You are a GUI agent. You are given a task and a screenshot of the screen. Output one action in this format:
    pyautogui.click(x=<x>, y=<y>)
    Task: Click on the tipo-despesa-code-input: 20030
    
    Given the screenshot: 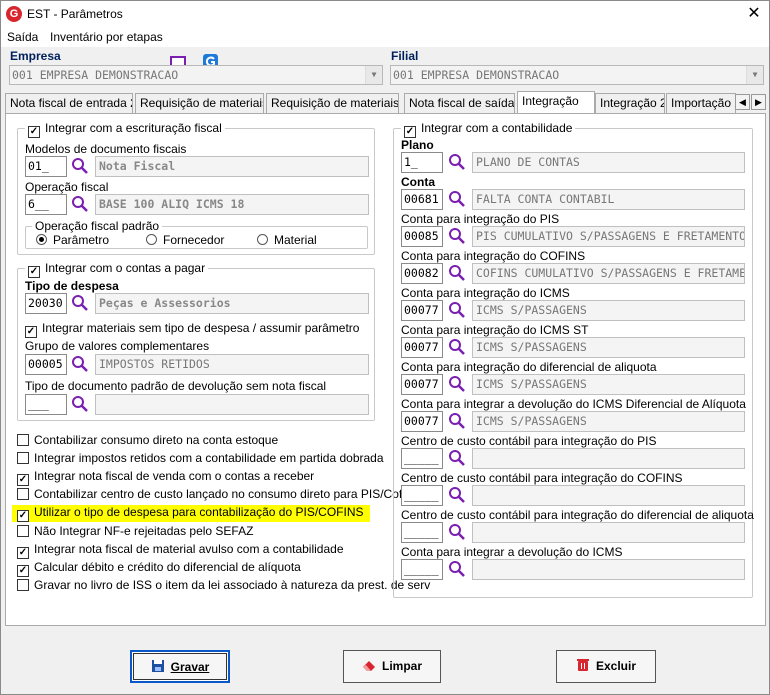 What is the action you would take?
    pyautogui.click(x=46, y=303)
    